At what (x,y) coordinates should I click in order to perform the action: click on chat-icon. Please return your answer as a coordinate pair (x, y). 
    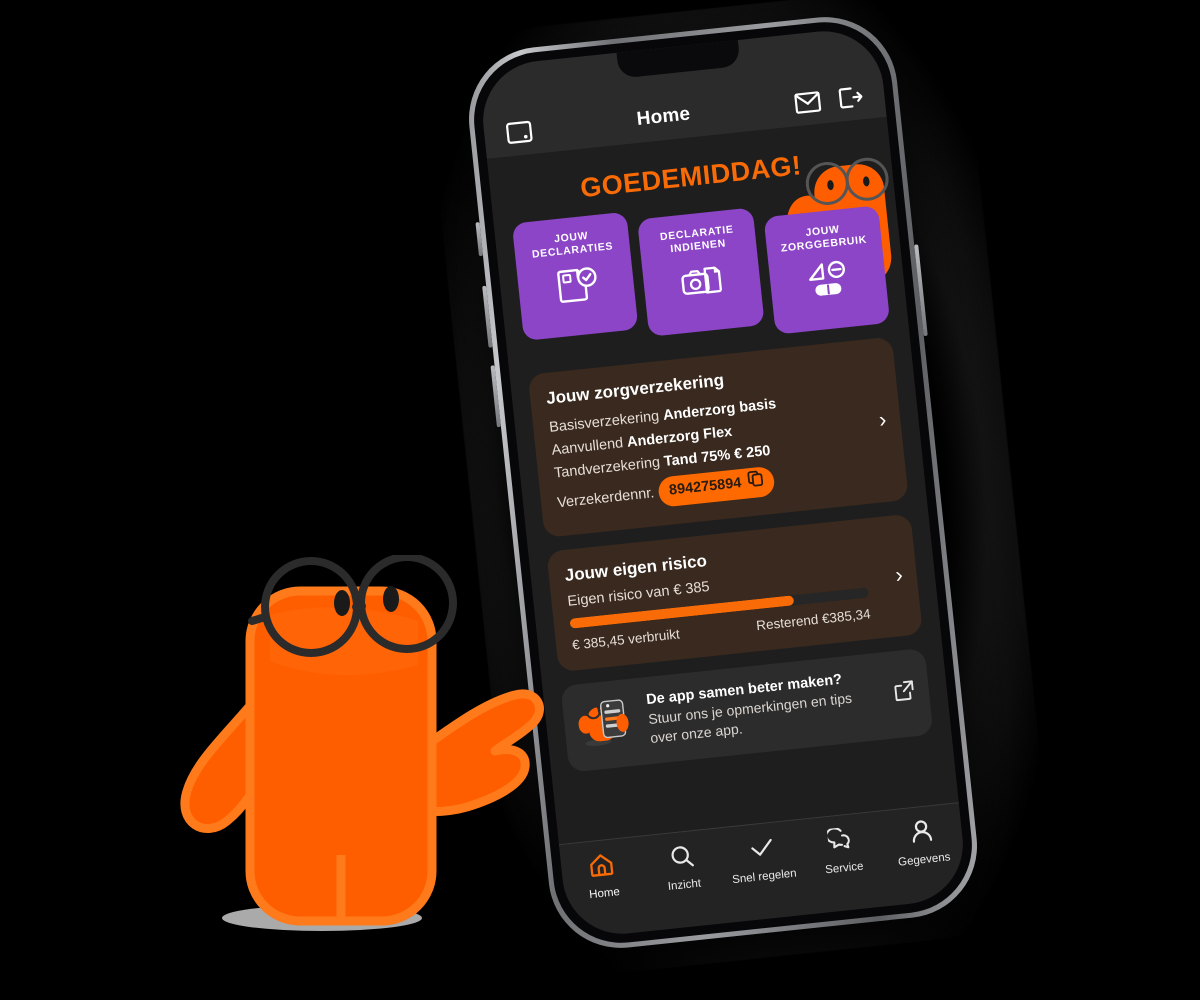
    Looking at the image, I should click on (840, 842).